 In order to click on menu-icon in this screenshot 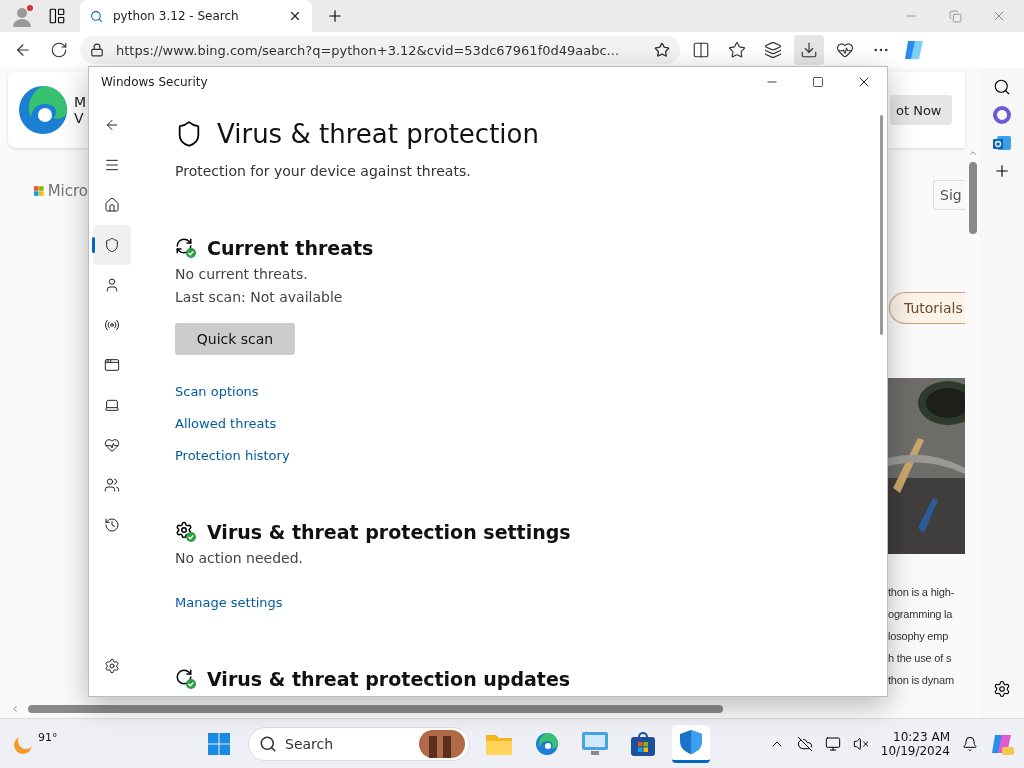, I will do `click(112, 165)`.